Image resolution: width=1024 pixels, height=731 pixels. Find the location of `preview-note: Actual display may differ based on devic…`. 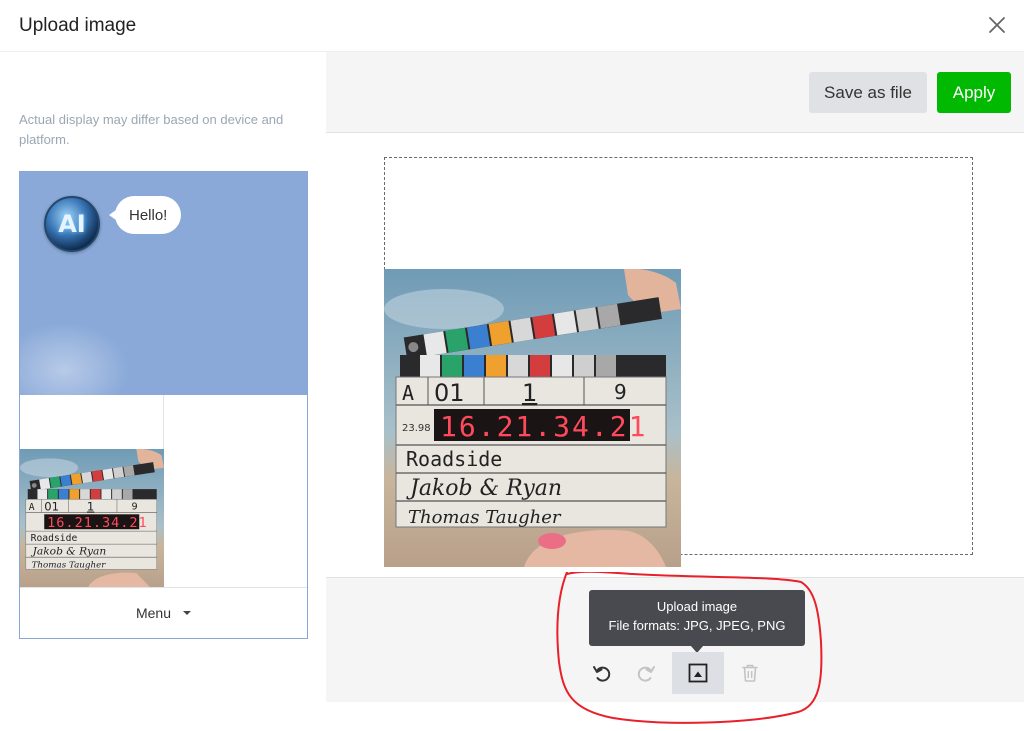

preview-note: Actual display may differ based on devic… is located at coordinates (151, 129).